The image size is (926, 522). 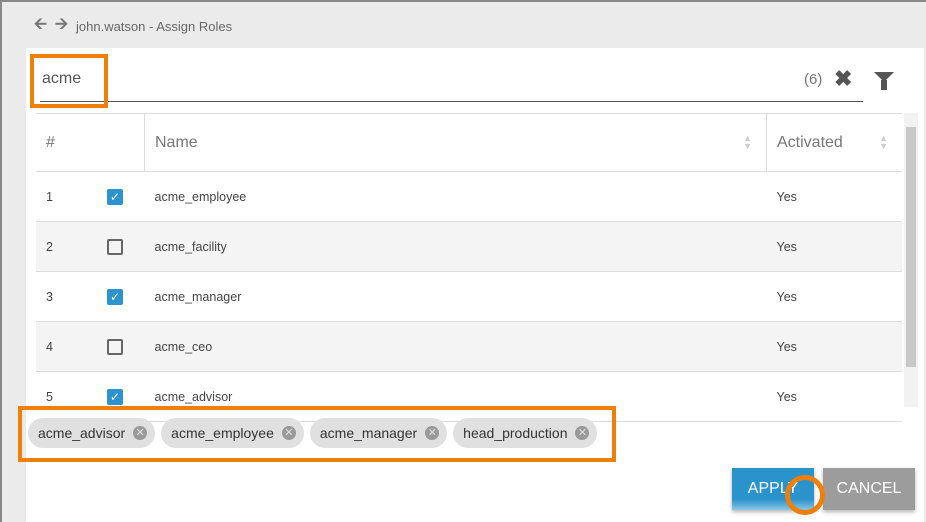 What do you see at coordinates (66, 346) in the screenshot?
I see `row-number: 4` at bounding box center [66, 346].